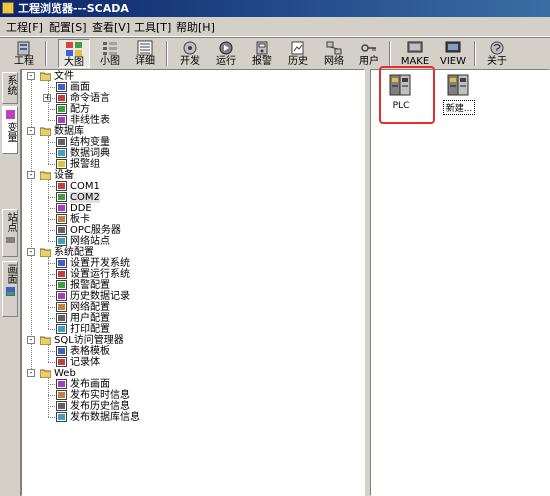 This screenshot has height=496, width=550. Describe the element at coordinates (90, 329) in the screenshot. I see `tree-node-label: 打印配置` at that location.